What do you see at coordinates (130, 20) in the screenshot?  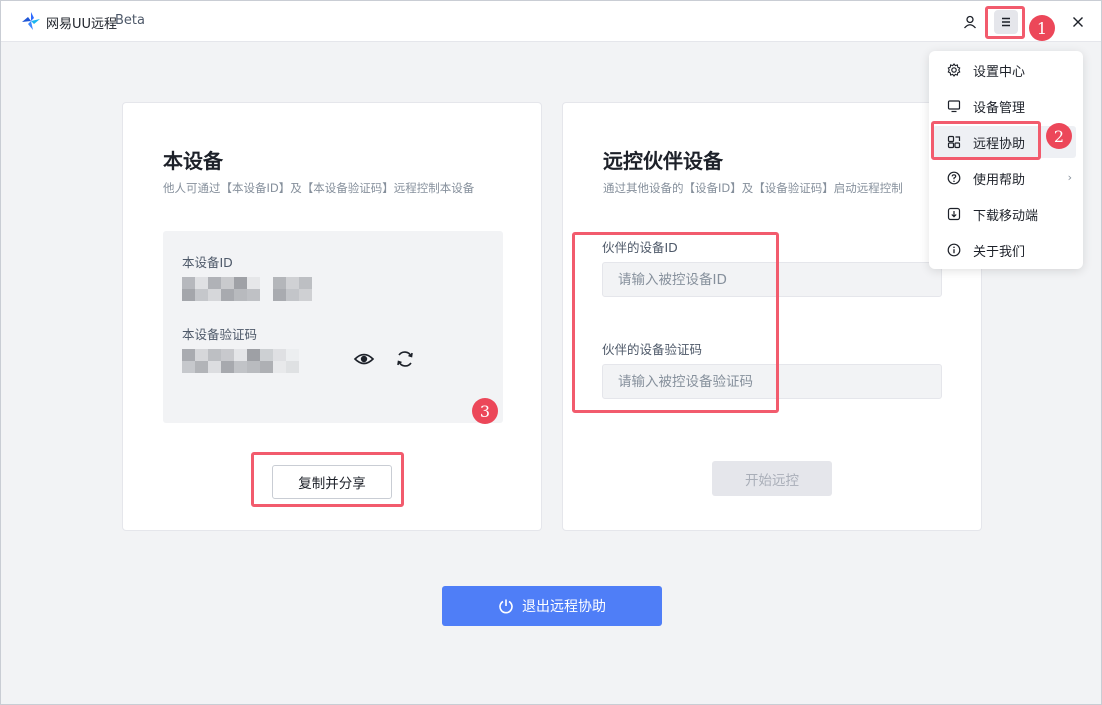 I see `app-beta-label: Beta` at bounding box center [130, 20].